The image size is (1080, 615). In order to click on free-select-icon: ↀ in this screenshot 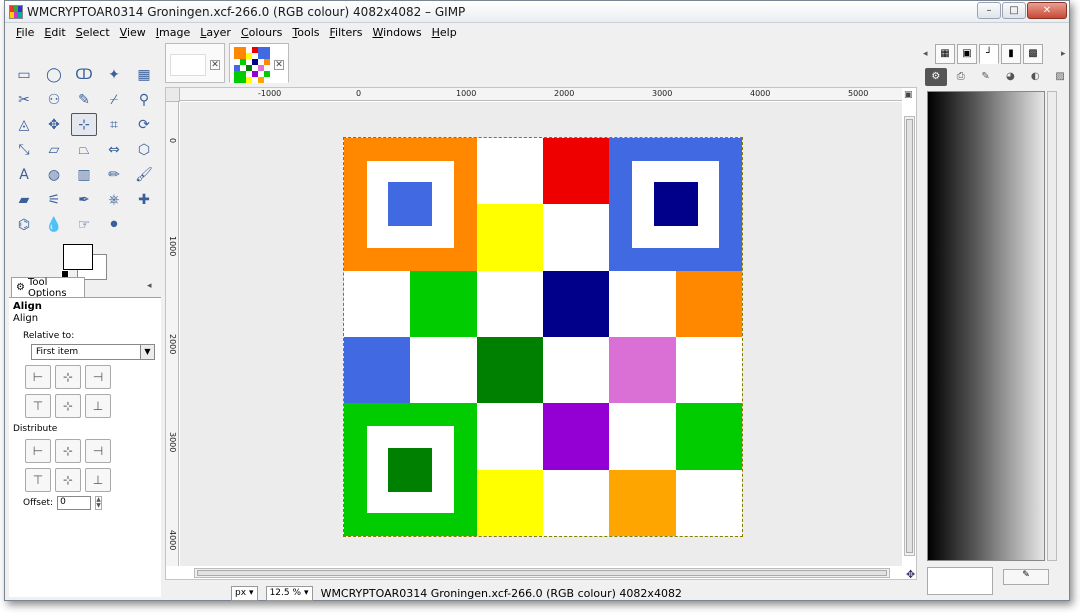, I will do `click(84, 74)`.